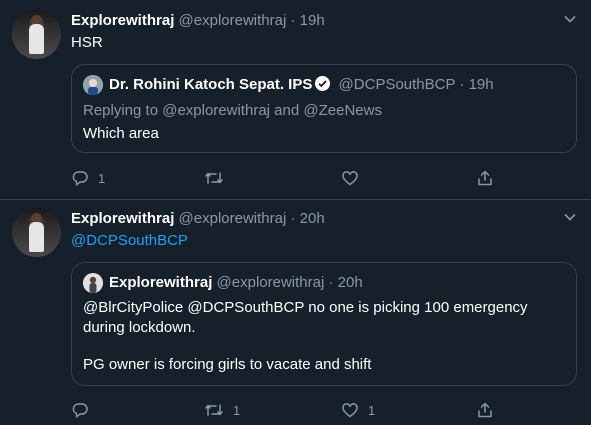 This screenshot has height=425, width=591. I want to click on quoted-text-line: during lockdown., so click(139, 327).